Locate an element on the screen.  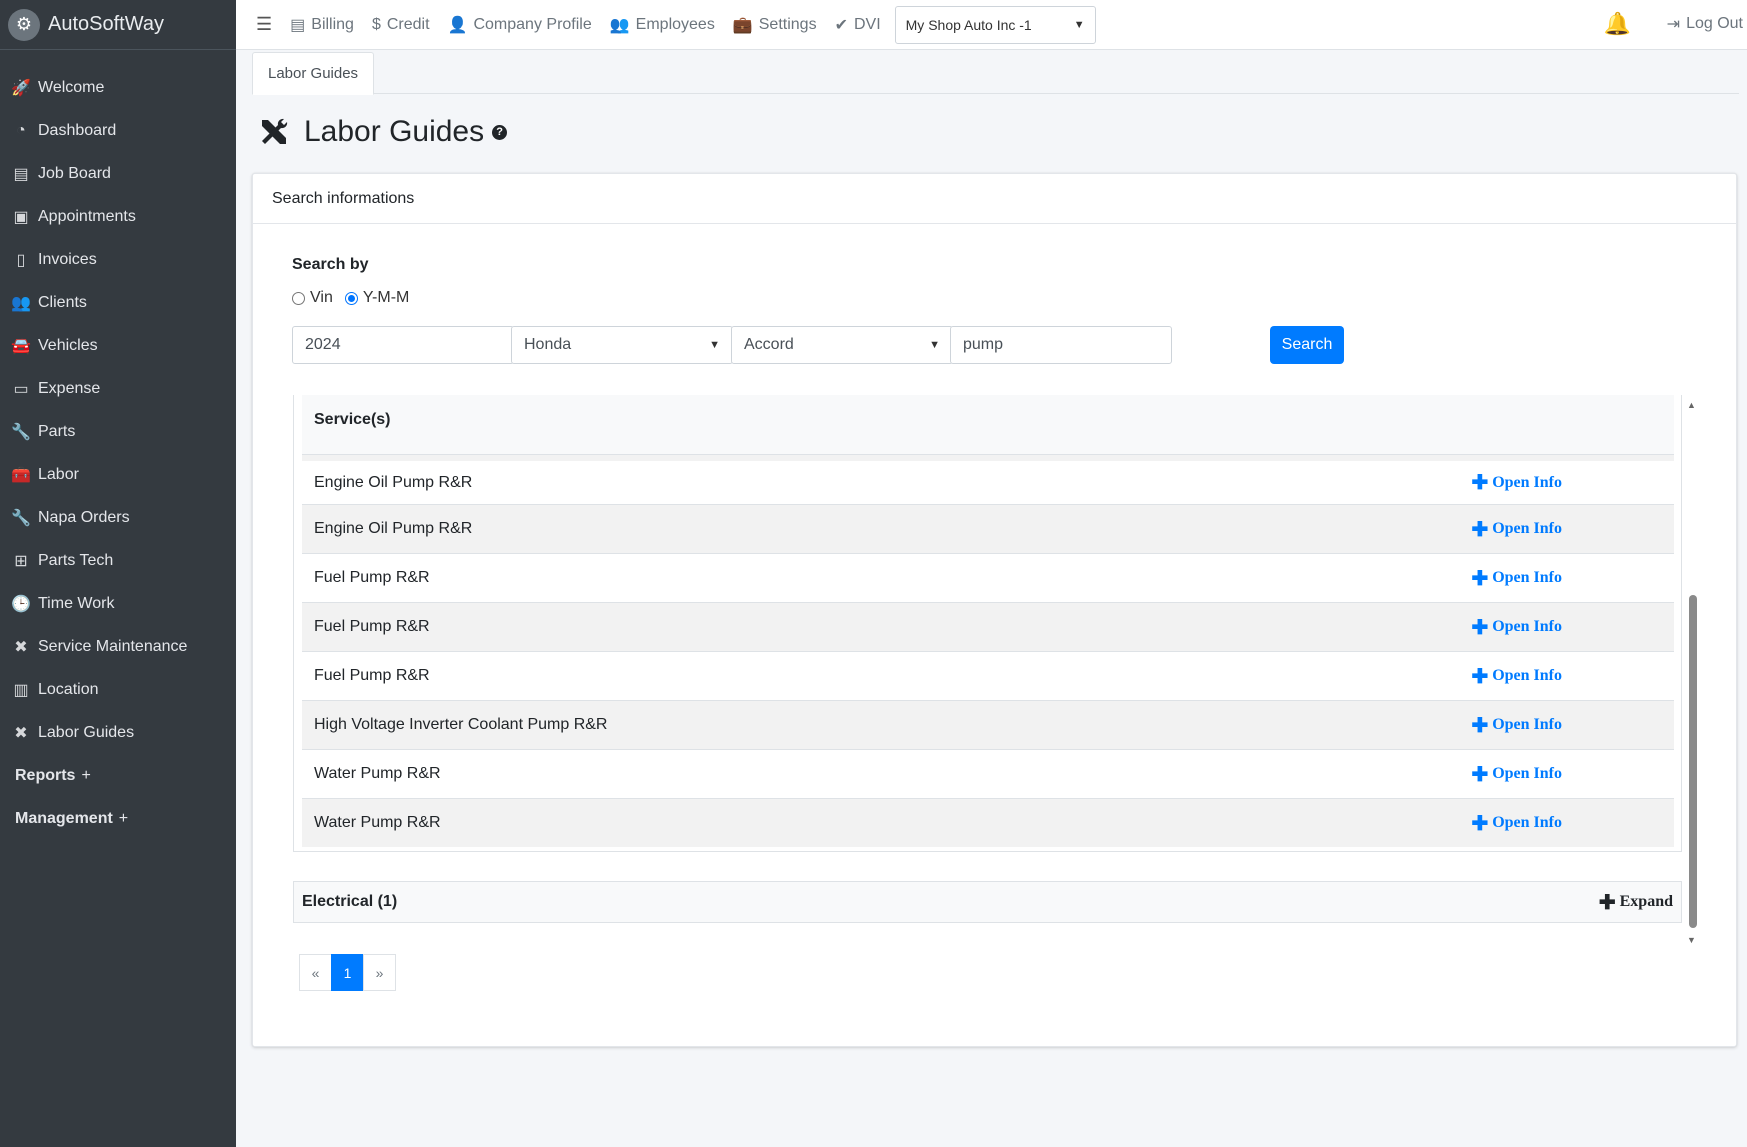
nav-label: Credit is located at coordinates (408, 24).